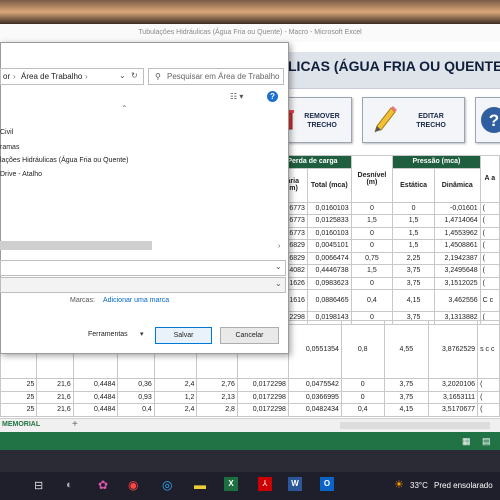 The image size is (500, 500). I want to click on table-cell: 1,4553962, so click(457, 233).